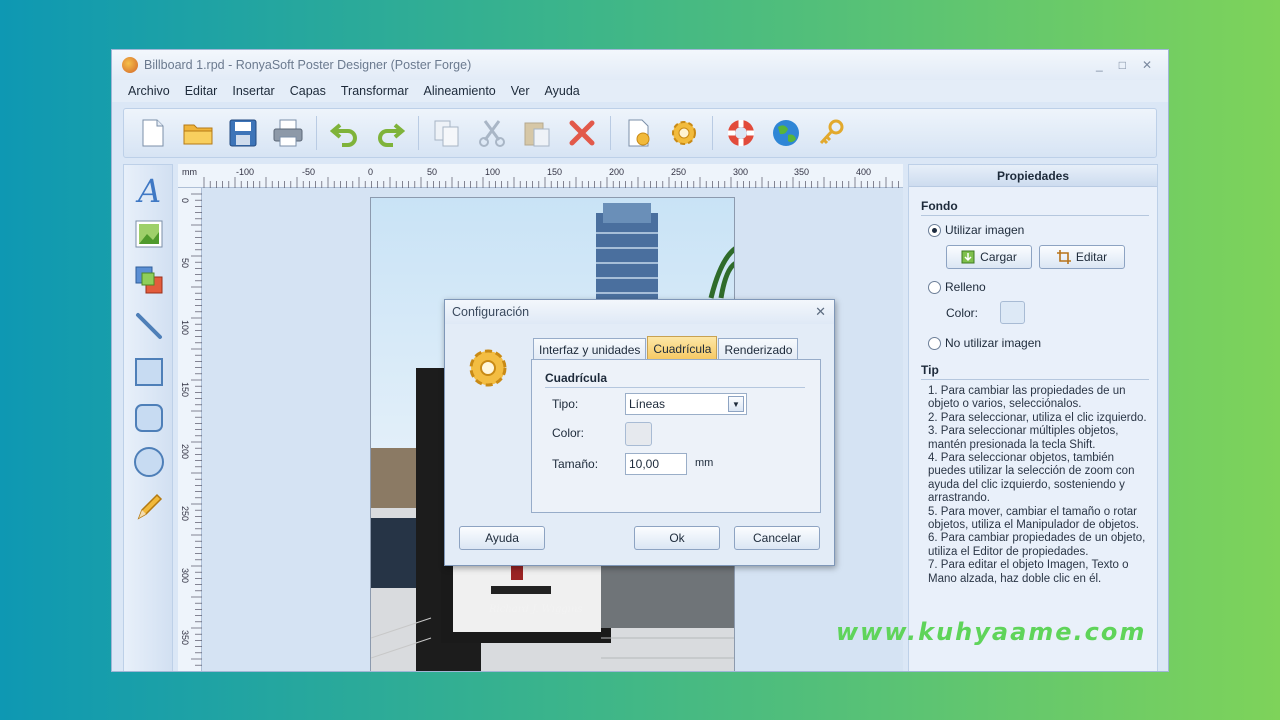 The height and width of the screenshot is (720, 1280). What do you see at coordinates (149, 418) in the screenshot?
I see `rounded-rectangle-tool-icon` at bounding box center [149, 418].